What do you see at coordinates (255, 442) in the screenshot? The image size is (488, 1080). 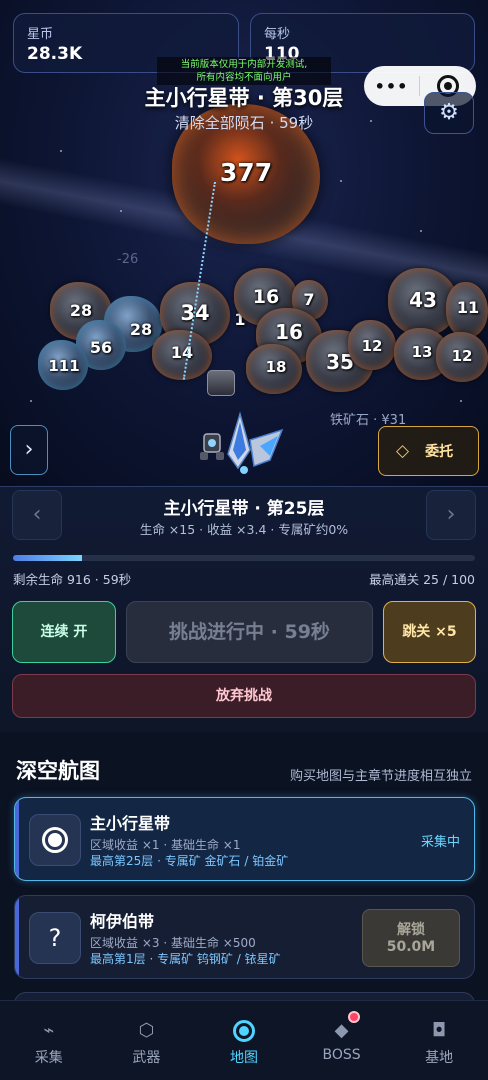 I see `spaceship-icon` at bounding box center [255, 442].